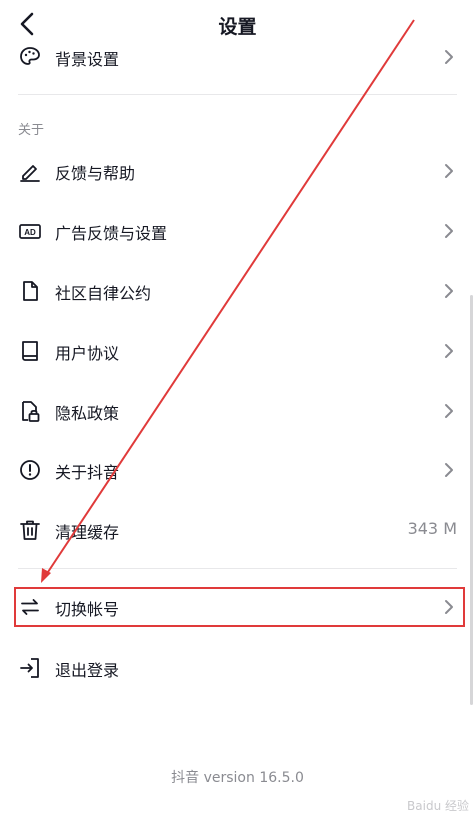  Describe the element at coordinates (237, 778) in the screenshot. I see `version-text: 抖音 version 16.5.0` at that location.